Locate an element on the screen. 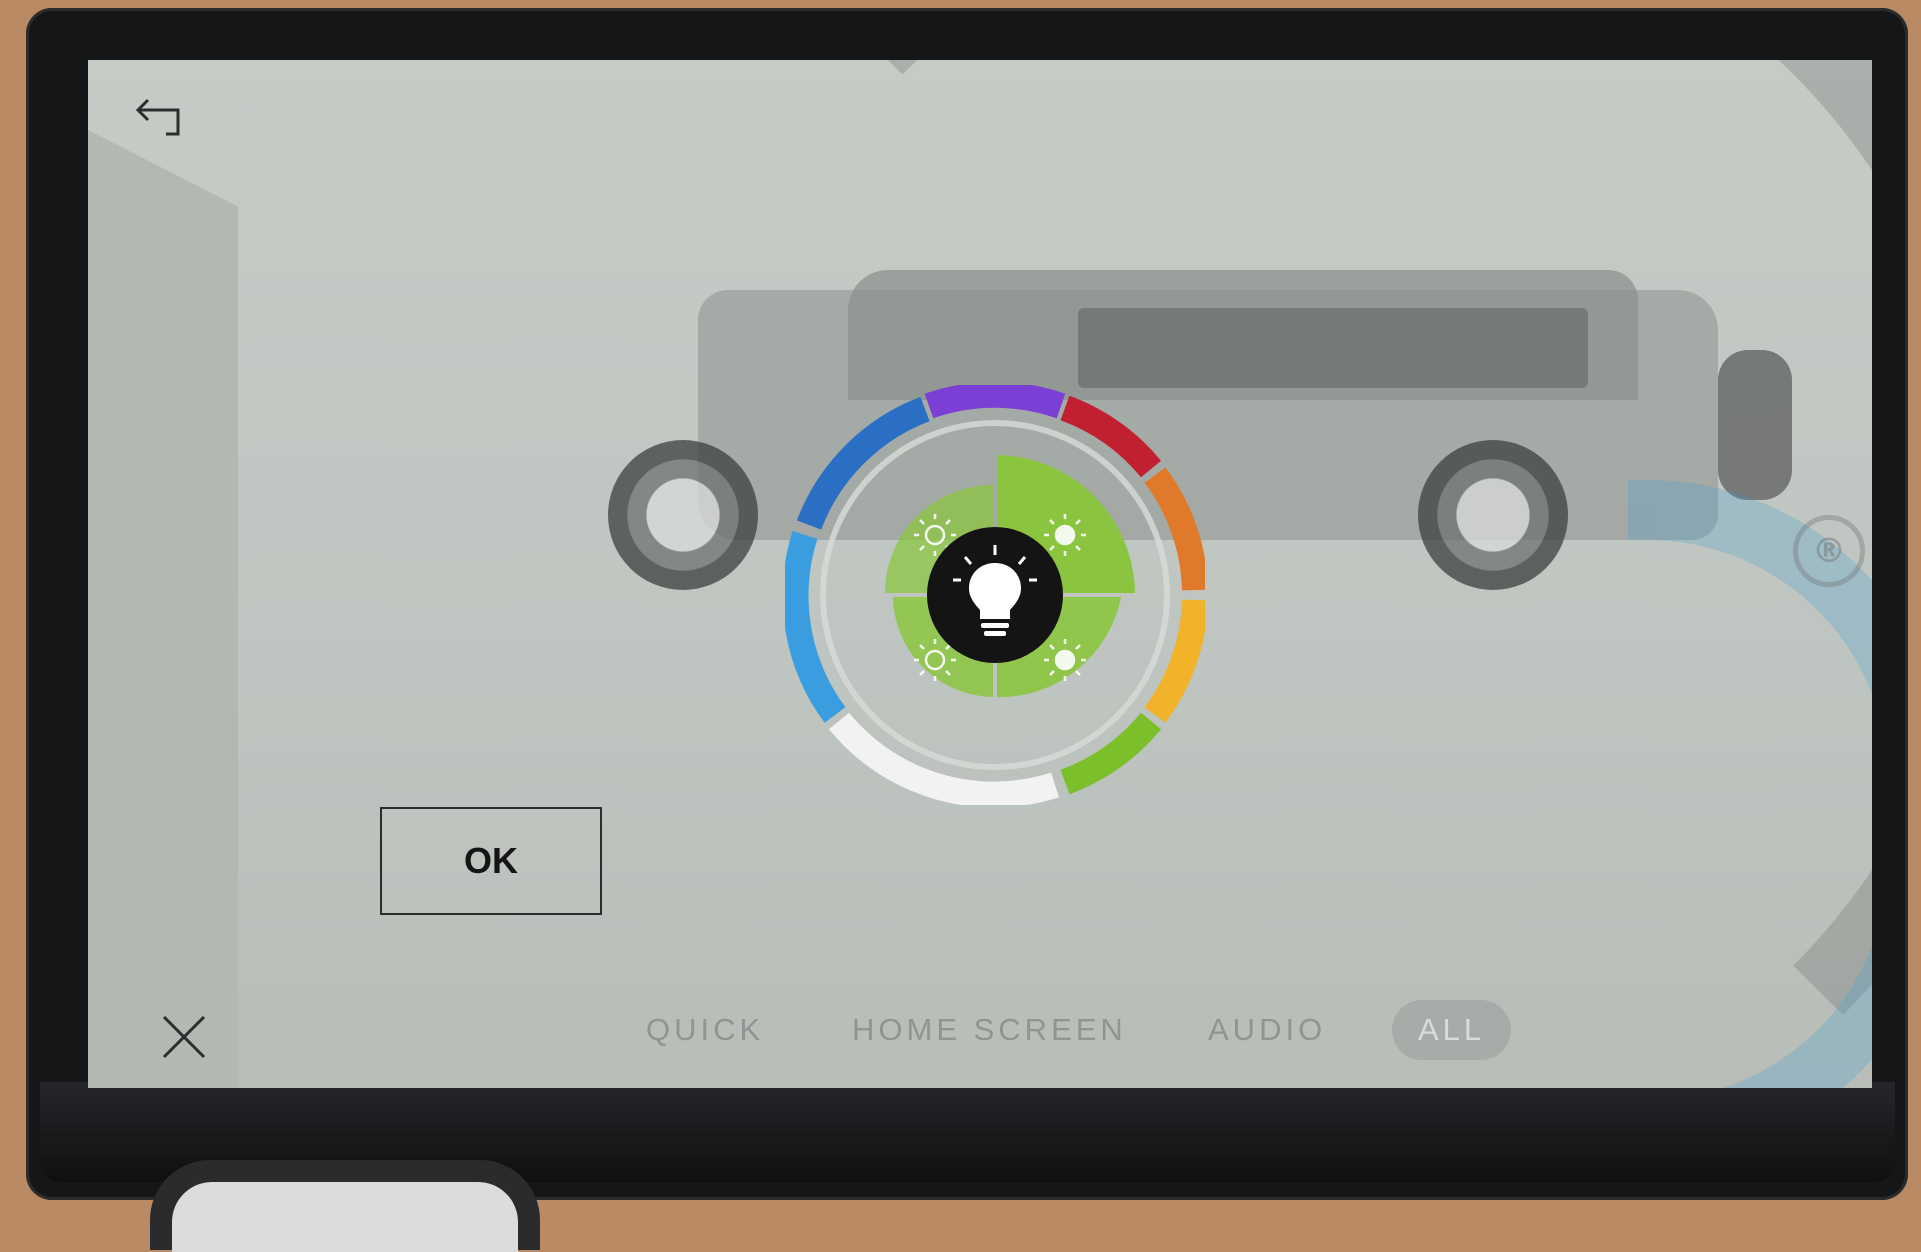 This screenshot has width=1921, height=1252. ambient-lighting-color-wheel is located at coordinates (995, 595).